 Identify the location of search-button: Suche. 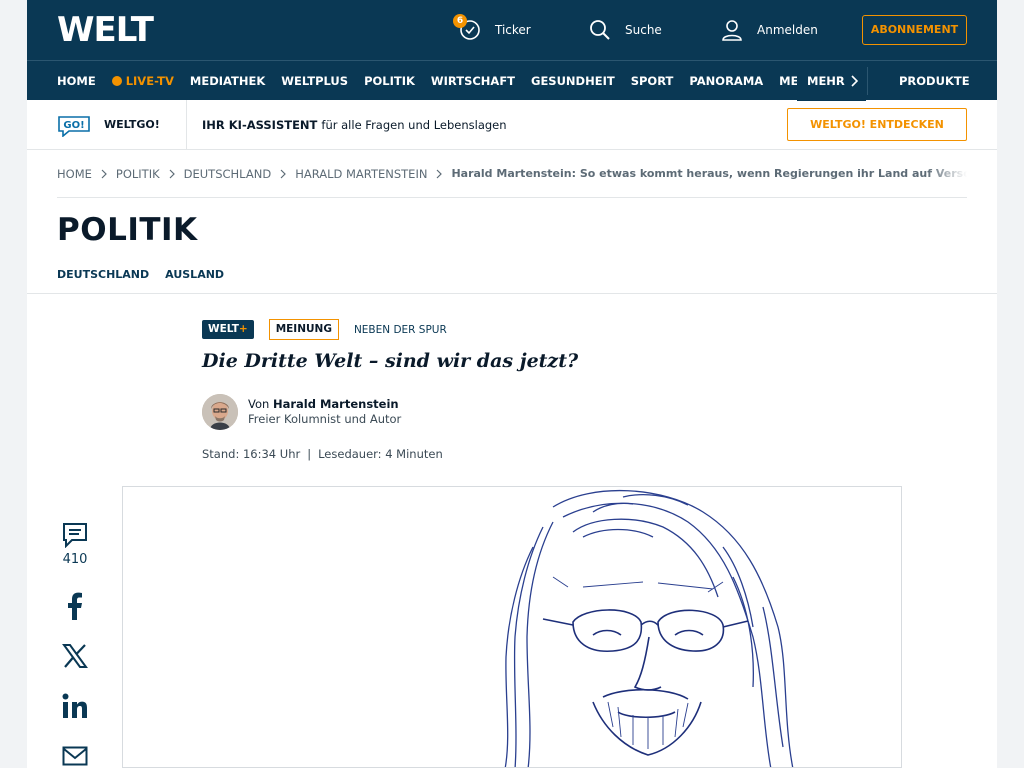
(625, 30).